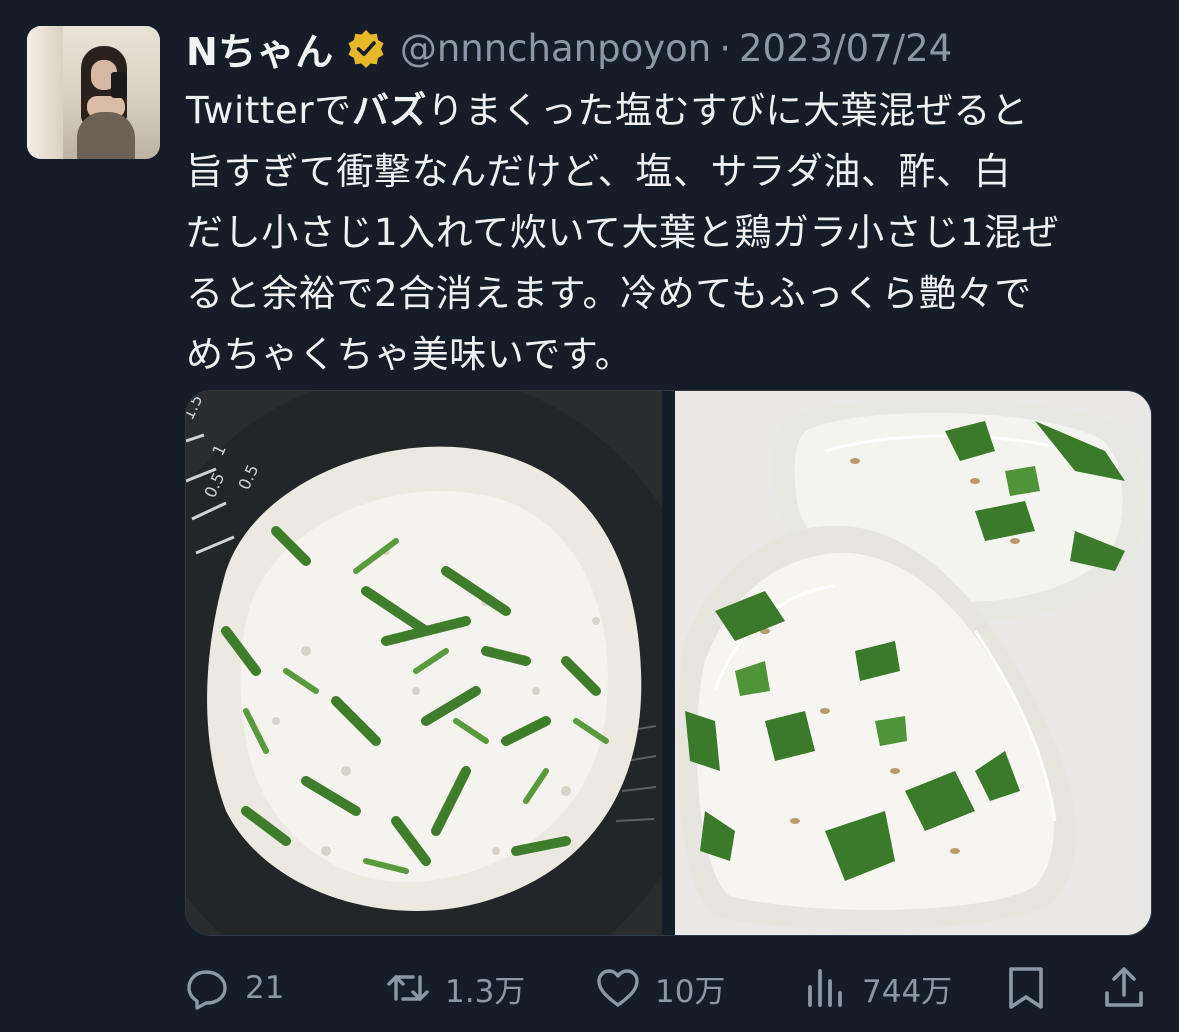  What do you see at coordinates (609, 293) in the screenshot?
I see `tweet-text-line: ると余裕で2合消えます。冷めてもふっくら艶々で` at bounding box center [609, 293].